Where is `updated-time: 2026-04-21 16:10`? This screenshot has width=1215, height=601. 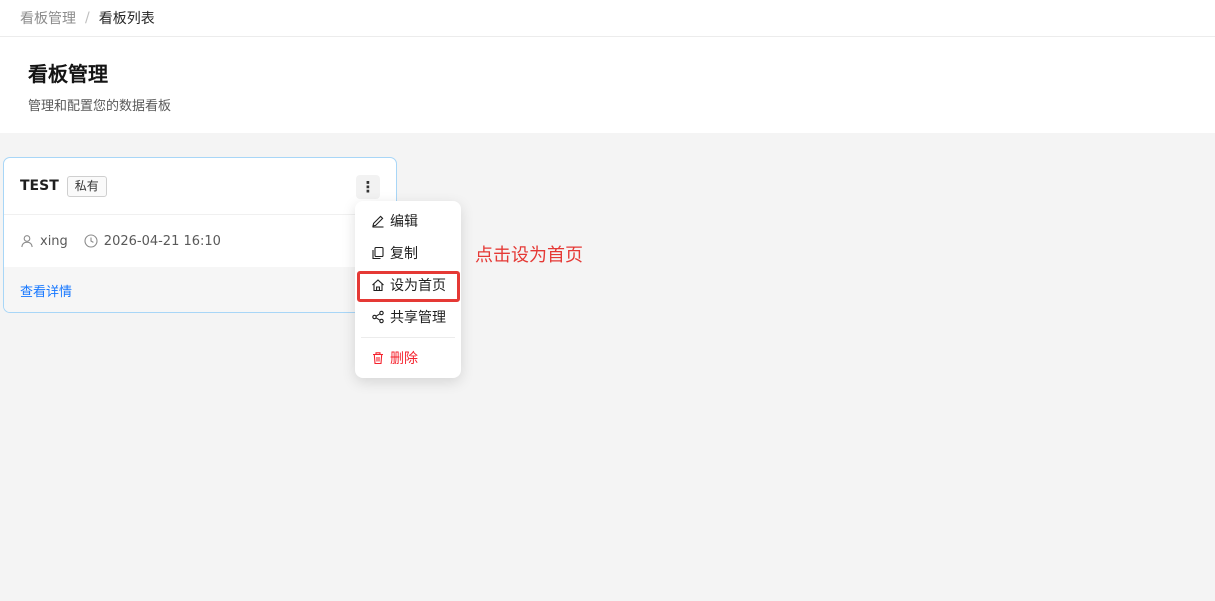
updated-time: 2026-04-21 16:10 is located at coordinates (162, 241).